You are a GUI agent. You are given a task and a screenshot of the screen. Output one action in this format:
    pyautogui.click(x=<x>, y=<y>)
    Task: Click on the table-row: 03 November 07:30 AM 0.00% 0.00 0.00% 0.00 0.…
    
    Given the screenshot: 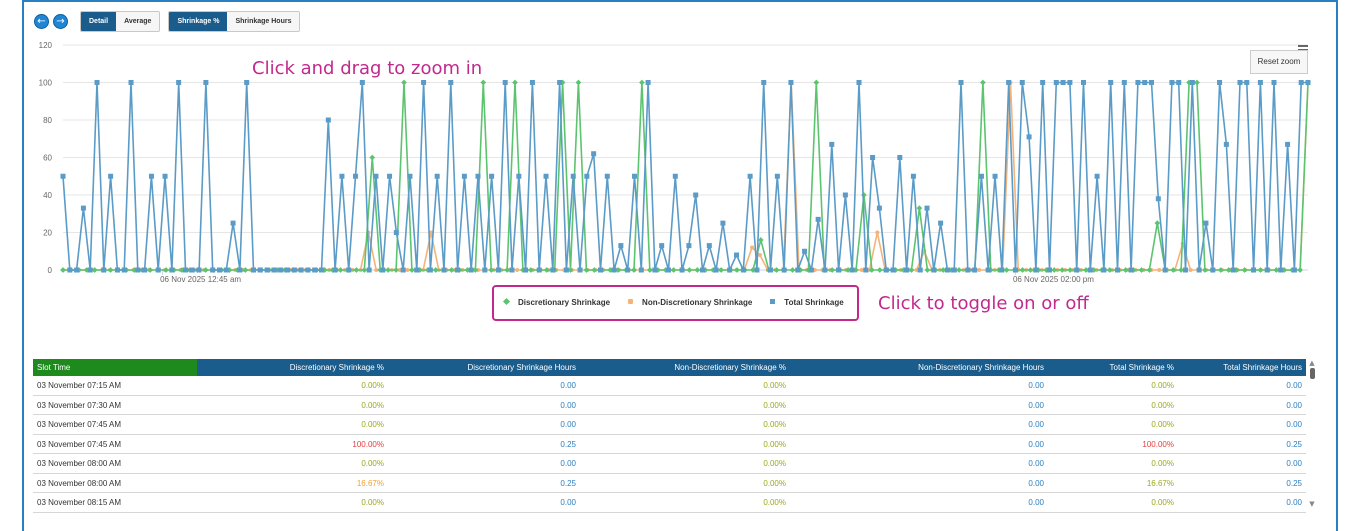 What is the action you would take?
    pyautogui.click(x=669, y=405)
    